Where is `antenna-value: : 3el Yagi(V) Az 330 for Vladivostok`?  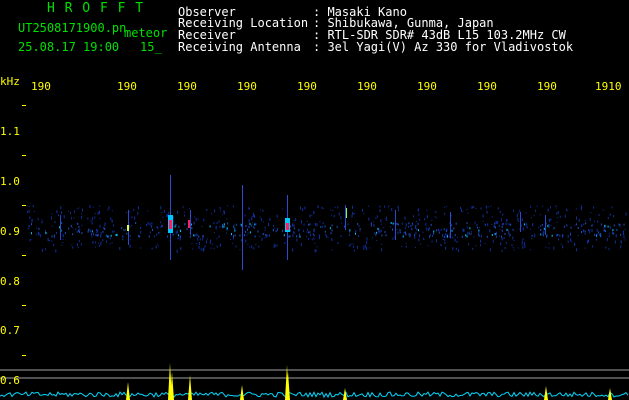 antenna-value: : 3el Yagi(V) Az 330 for Vladivostok is located at coordinates (443, 47).